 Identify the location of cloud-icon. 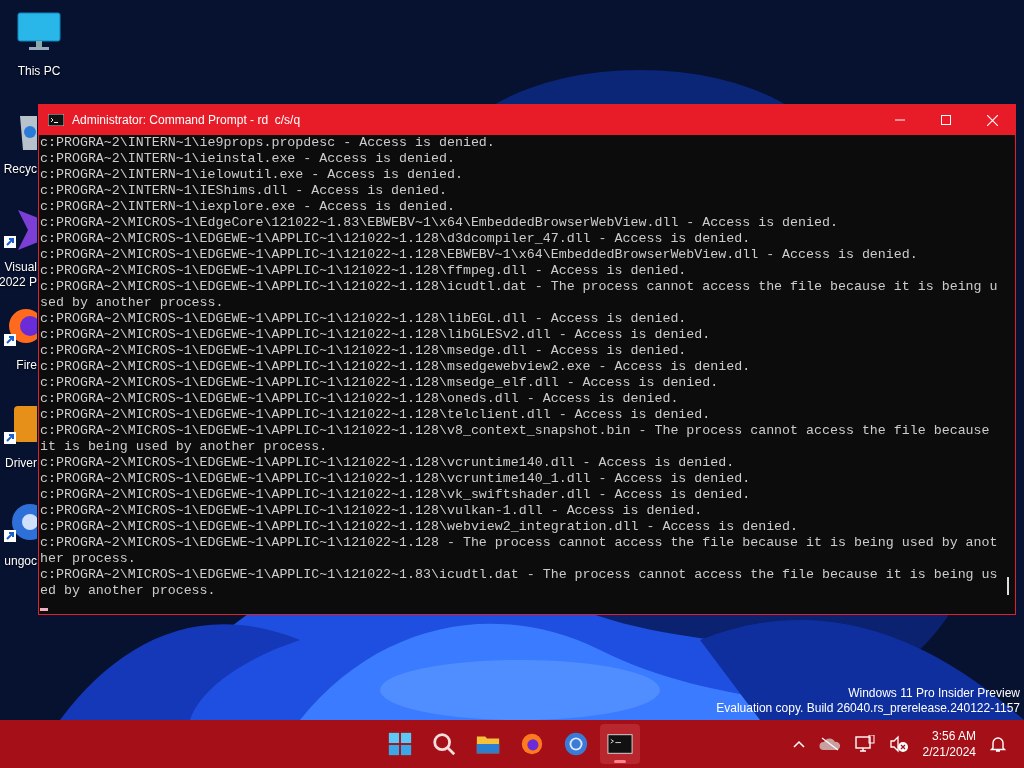
(829, 744).